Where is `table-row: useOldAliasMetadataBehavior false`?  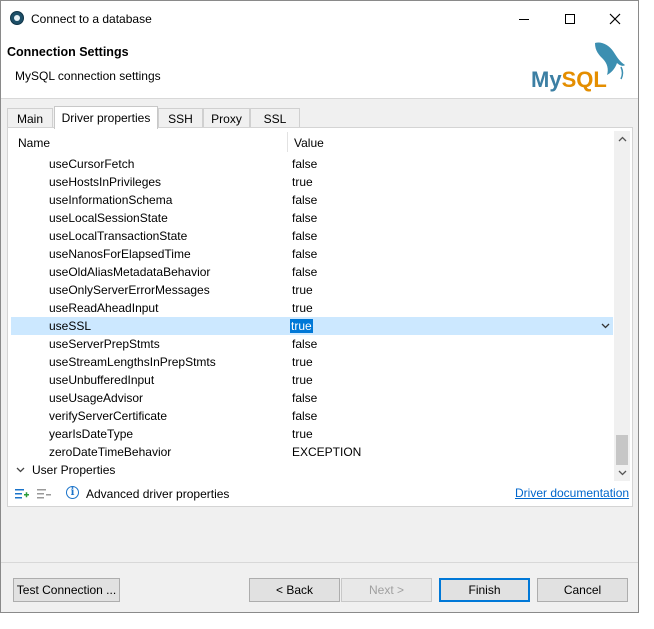
table-row: useOldAliasMetadataBehavior false is located at coordinates (312, 272).